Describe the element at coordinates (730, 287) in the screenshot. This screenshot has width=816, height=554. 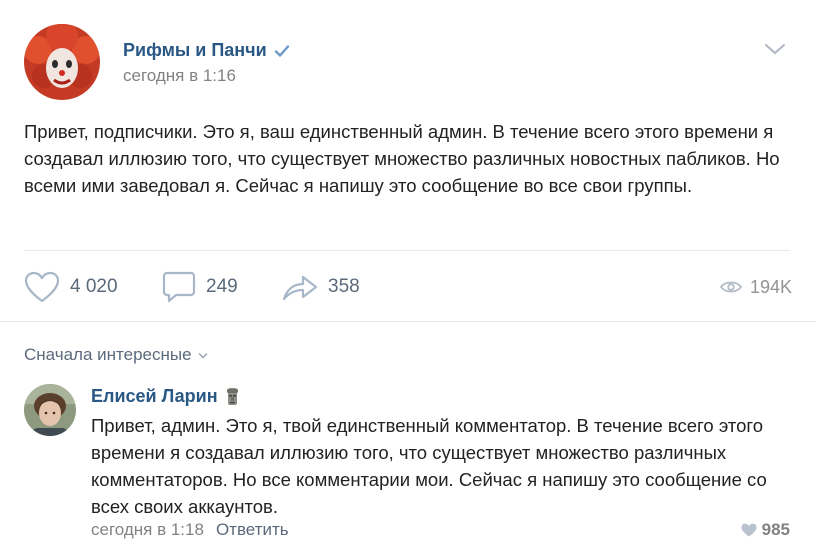
I see `eye-icon` at that location.